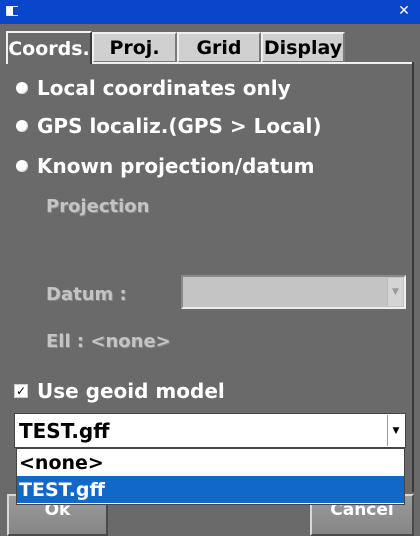 The image size is (420, 536). What do you see at coordinates (210, 489) in the screenshot?
I see `dropdown-option-test-gff: TEST.gff` at bounding box center [210, 489].